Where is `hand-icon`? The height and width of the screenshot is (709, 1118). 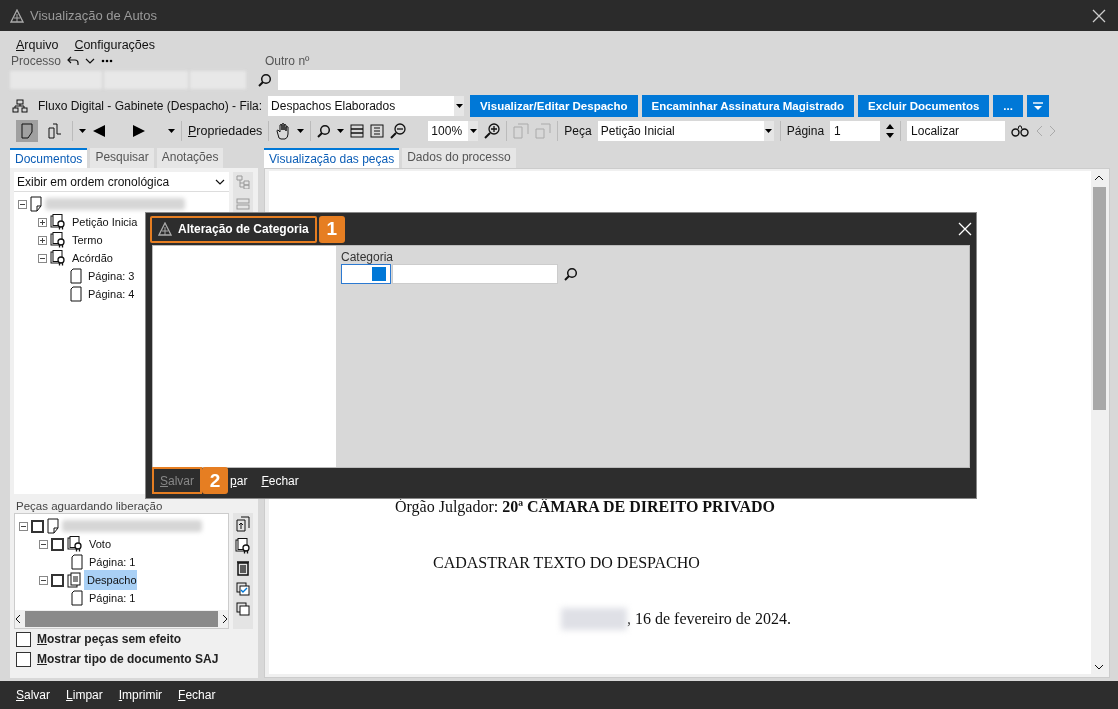 hand-icon is located at coordinates (283, 130).